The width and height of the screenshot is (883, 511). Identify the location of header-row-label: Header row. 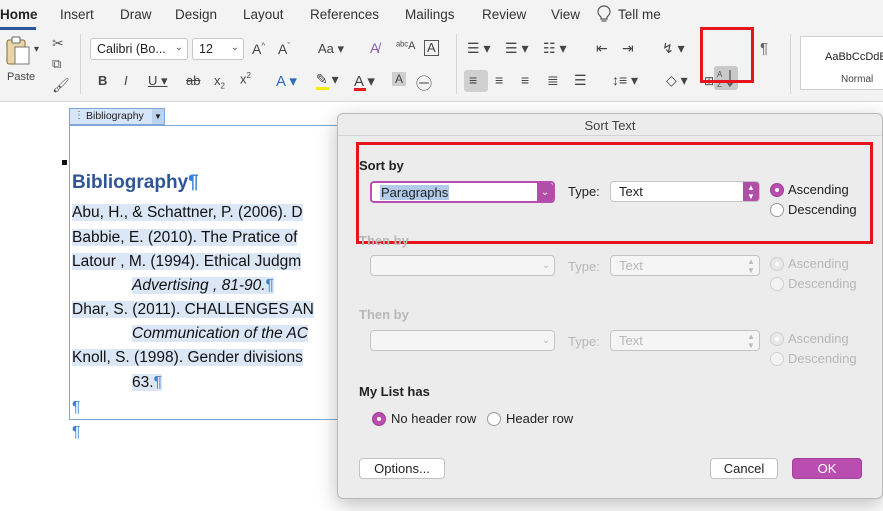
(540, 418).